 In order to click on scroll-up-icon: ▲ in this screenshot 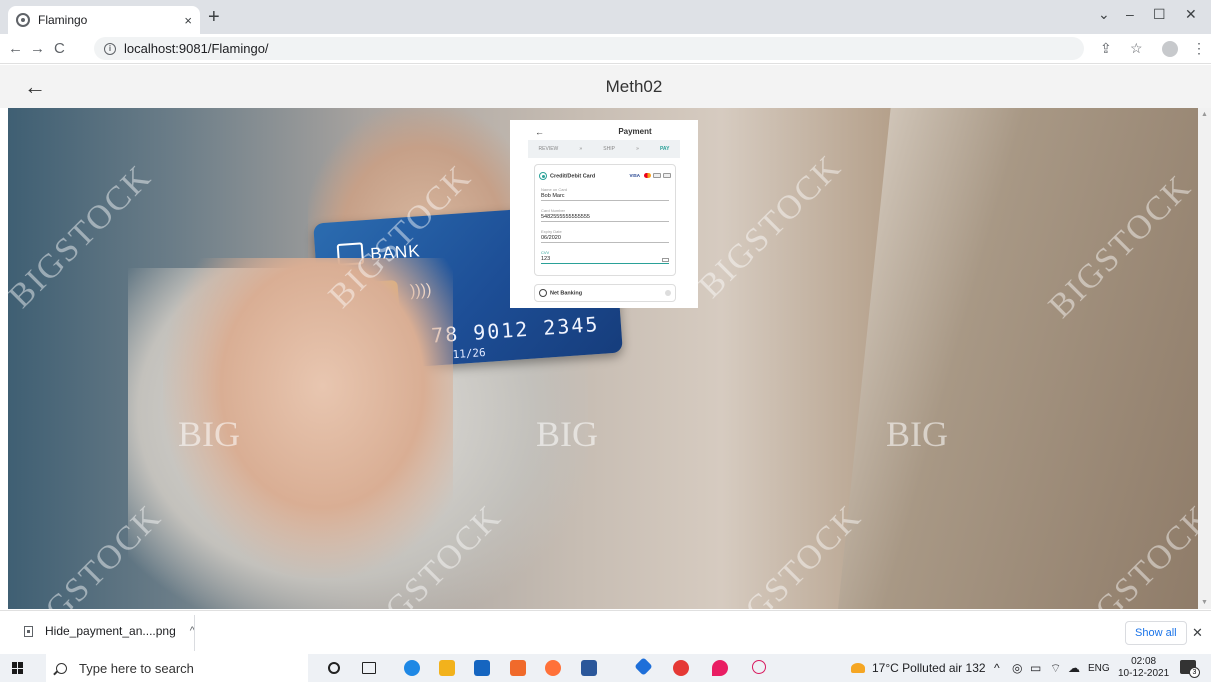, I will do `click(1204, 114)`.